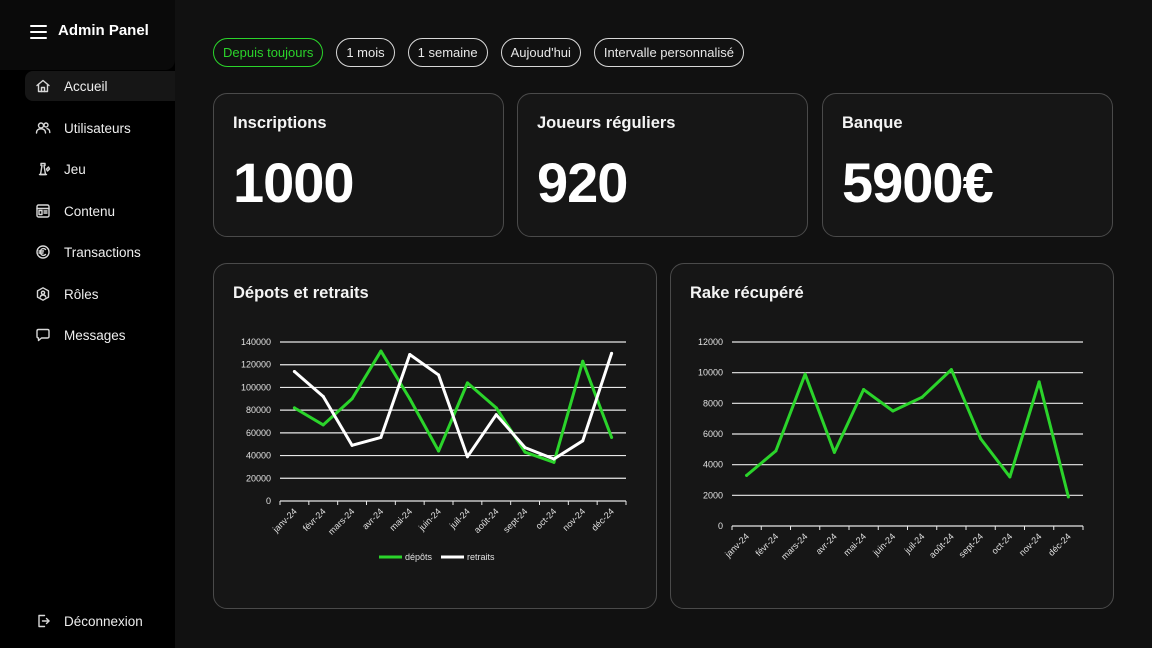 This screenshot has width=1152, height=648. What do you see at coordinates (86, 86) in the screenshot?
I see `sidebar-item-label: Accueil` at bounding box center [86, 86].